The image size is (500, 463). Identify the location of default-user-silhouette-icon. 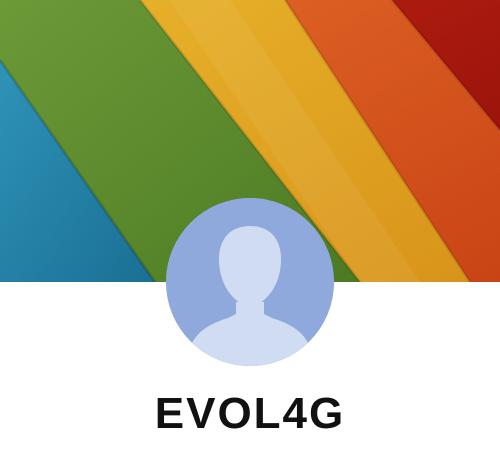
(250, 282).